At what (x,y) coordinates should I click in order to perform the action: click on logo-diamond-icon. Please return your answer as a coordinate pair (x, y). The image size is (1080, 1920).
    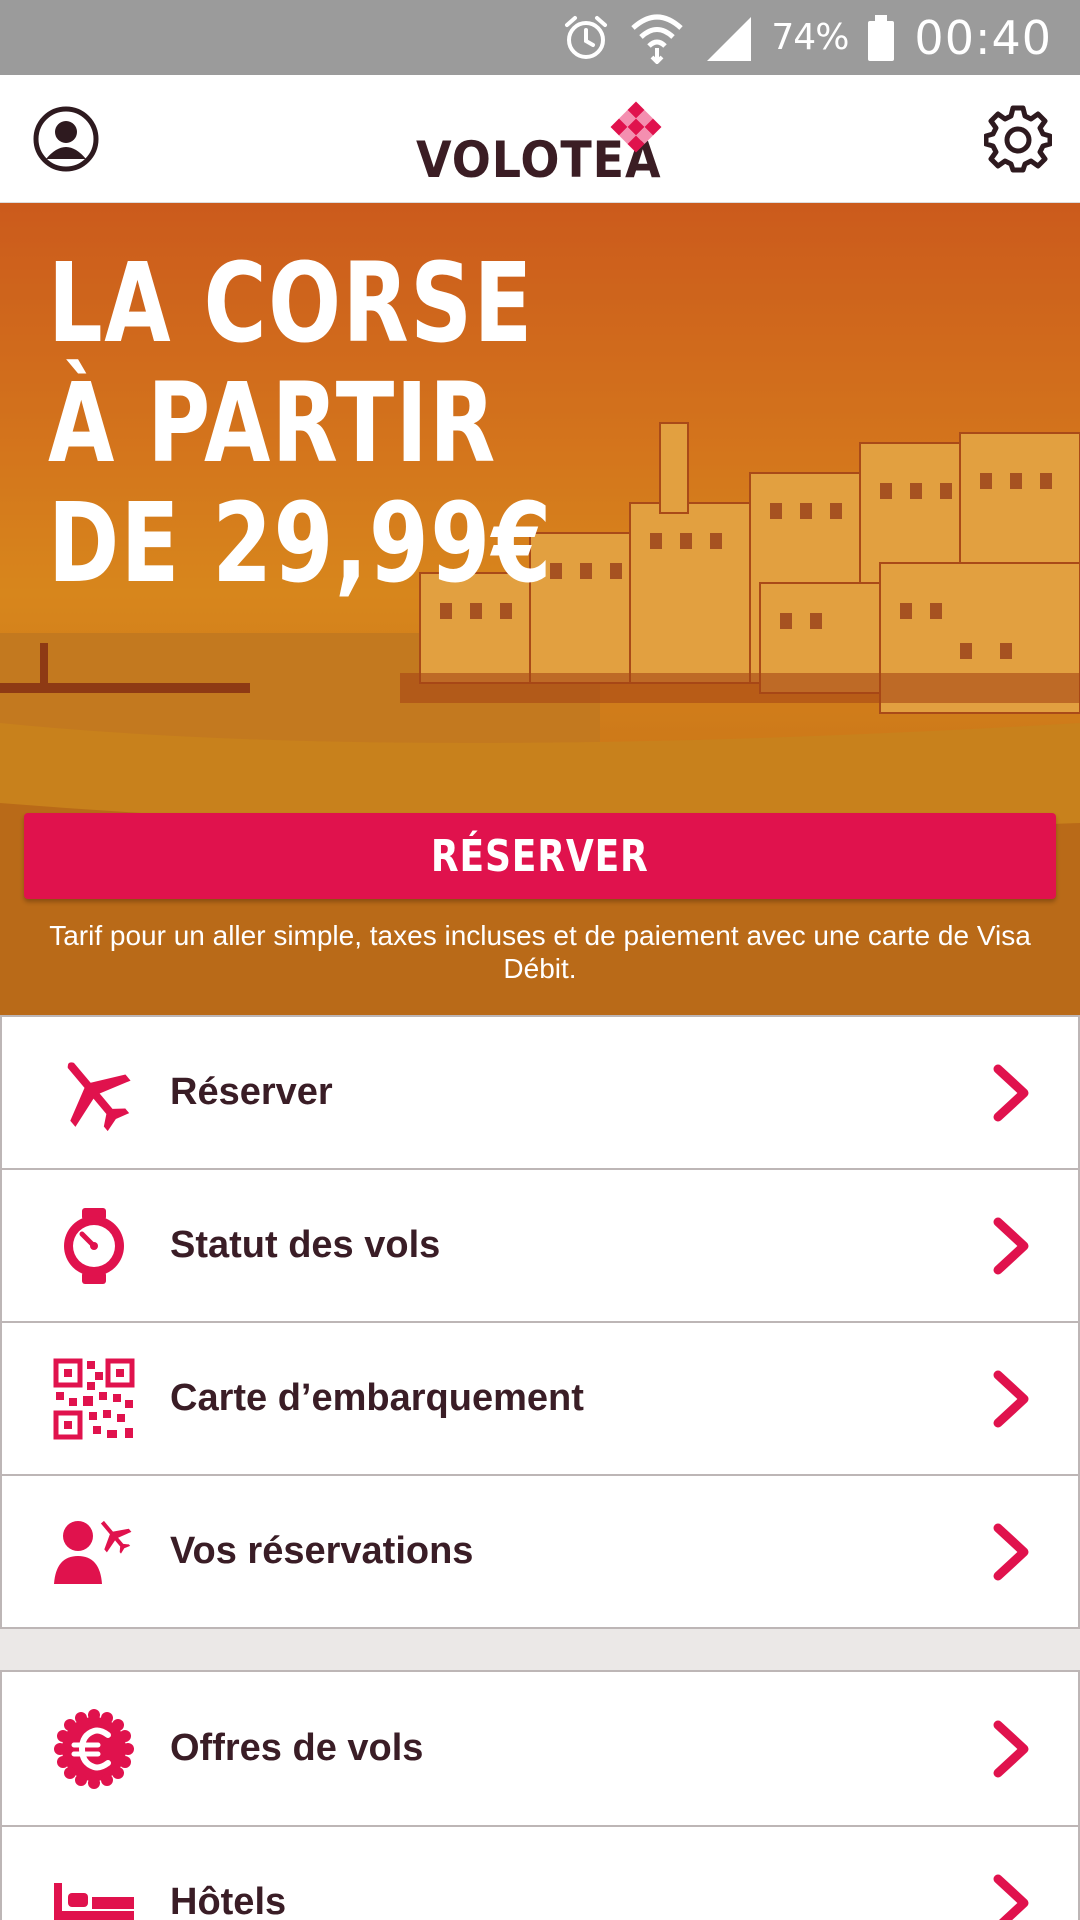
    Looking at the image, I should click on (636, 127).